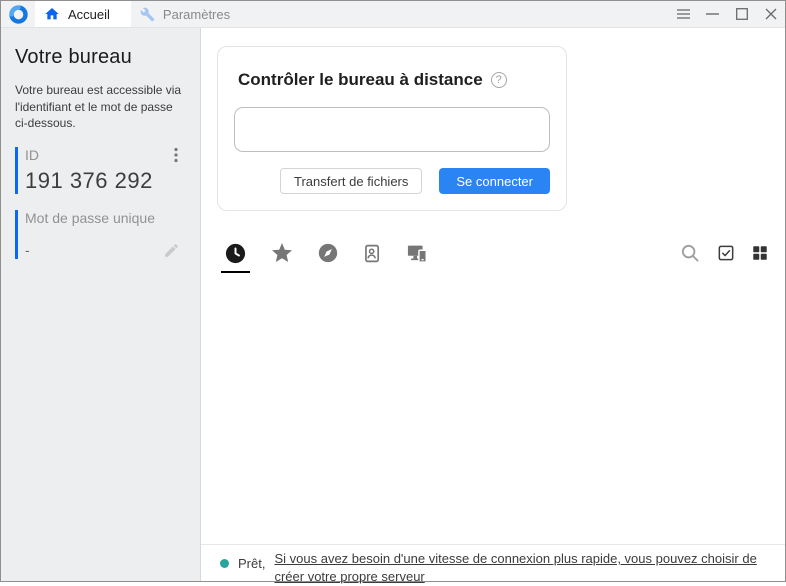 The image size is (786, 586). I want to click on file-transfer-button: Transfert de fichiers, so click(351, 181).